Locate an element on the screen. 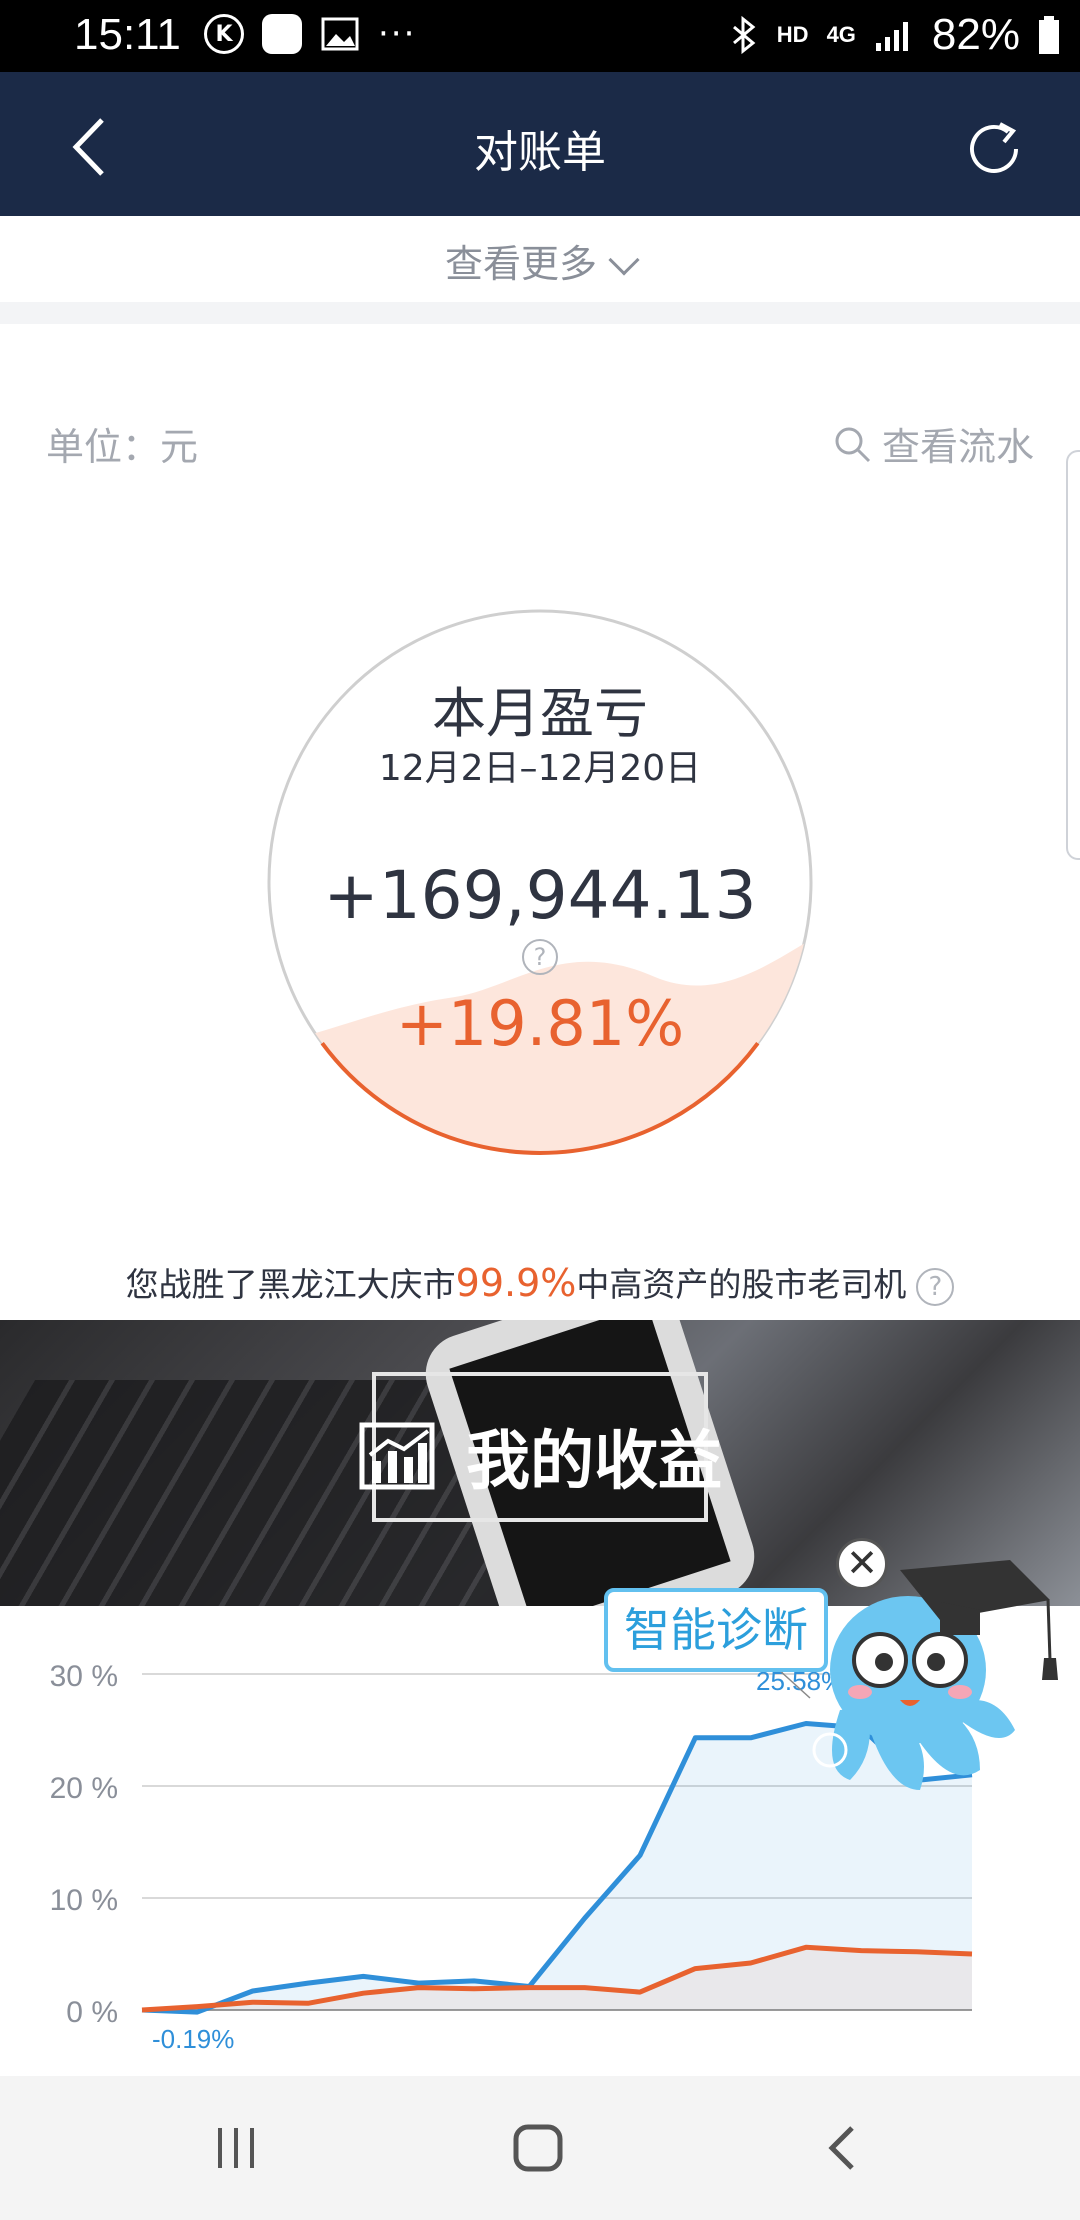  search-icon is located at coordinates (853, 444).